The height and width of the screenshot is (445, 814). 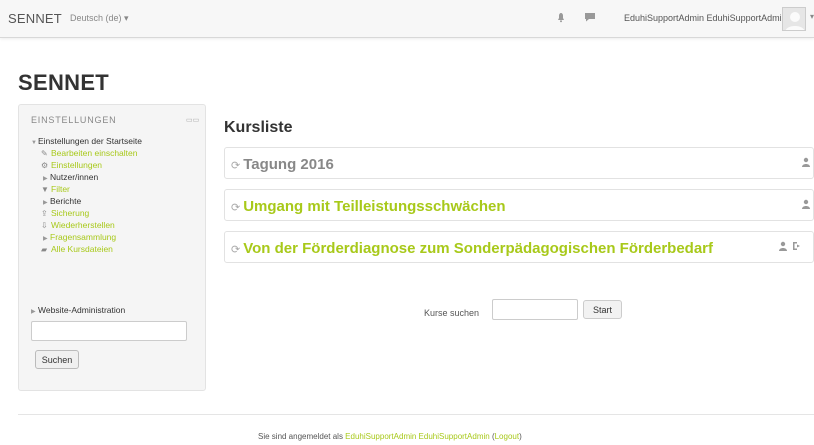 What do you see at coordinates (74, 120) in the screenshot?
I see `block-title: EINSTELLUNGEN` at bounding box center [74, 120].